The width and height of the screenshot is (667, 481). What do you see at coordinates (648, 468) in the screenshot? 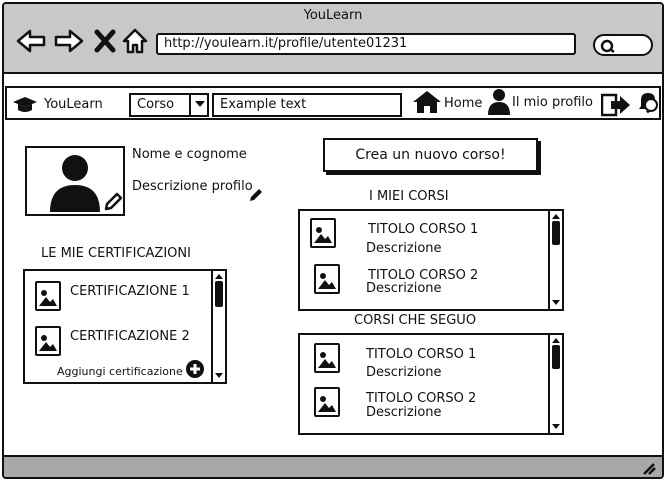
I see `resize-grip-icon` at bounding box center [648, 468].